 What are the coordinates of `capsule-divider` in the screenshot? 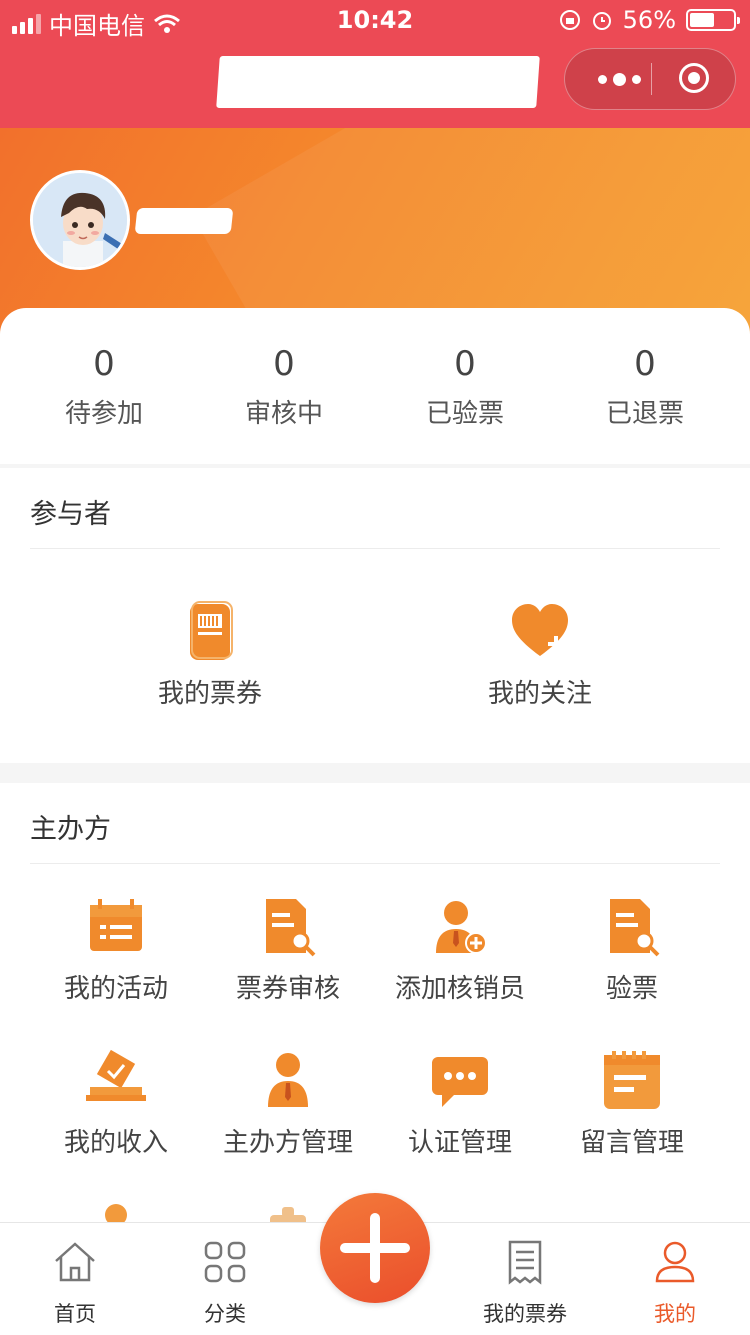 It's located at (651, 79).